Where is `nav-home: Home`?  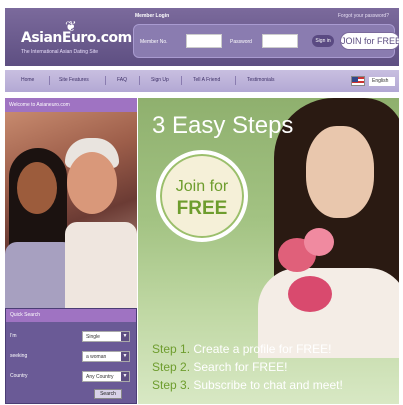
nav-home: Home is located at coordinates (27, 80).